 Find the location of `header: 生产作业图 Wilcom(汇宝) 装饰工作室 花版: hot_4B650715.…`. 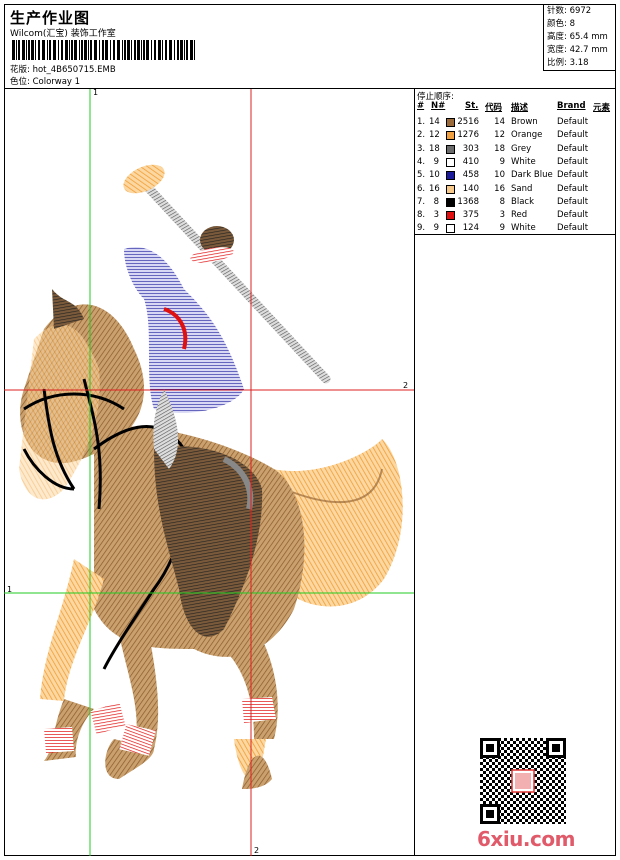

header: 生产作业图 Wilcom(汇宝) 装饰工作室 花版: hot_4B650715.… is located at coordinates (310, 46).